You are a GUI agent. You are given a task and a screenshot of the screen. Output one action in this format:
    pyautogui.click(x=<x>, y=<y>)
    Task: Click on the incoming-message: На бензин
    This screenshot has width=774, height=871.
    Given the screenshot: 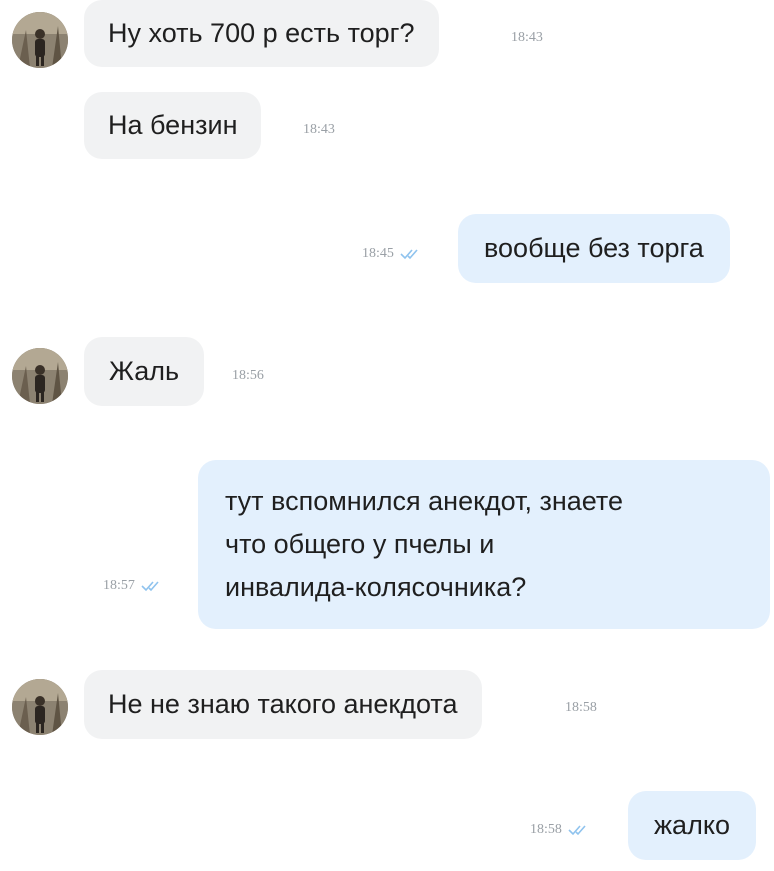 What is the action you would take?
    pyautogui.click(x=173, y=125)
    